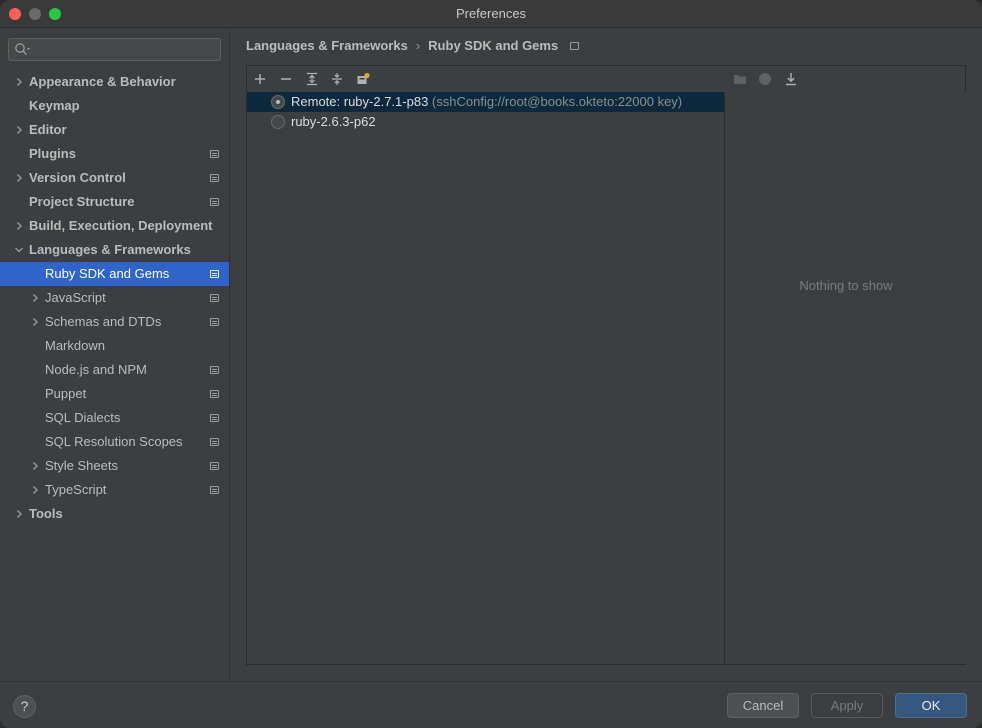 This screenshot has width=982, height=728. I want to click on sidebar-item-label: Editor, so click(48, 129).